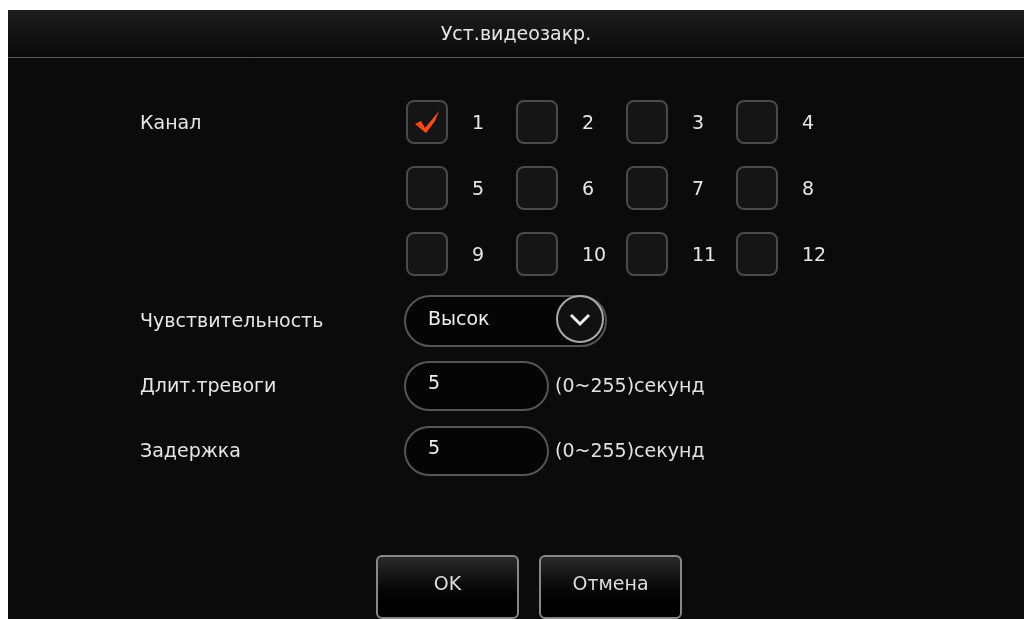 The height and width of the screenshot is (619, 1024). Describe the element at coordinates (171, 122) in the screenshot. I see `field-label: Канал` at that location.